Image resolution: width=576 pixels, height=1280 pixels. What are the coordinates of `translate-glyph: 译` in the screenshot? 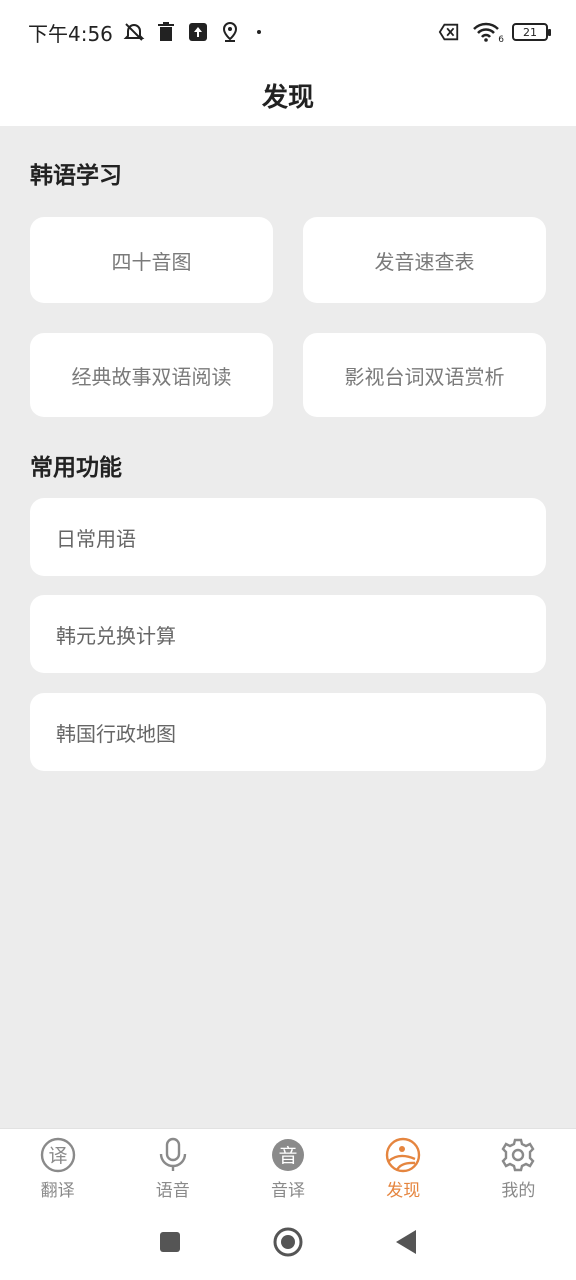 It's located at (57, 1156).